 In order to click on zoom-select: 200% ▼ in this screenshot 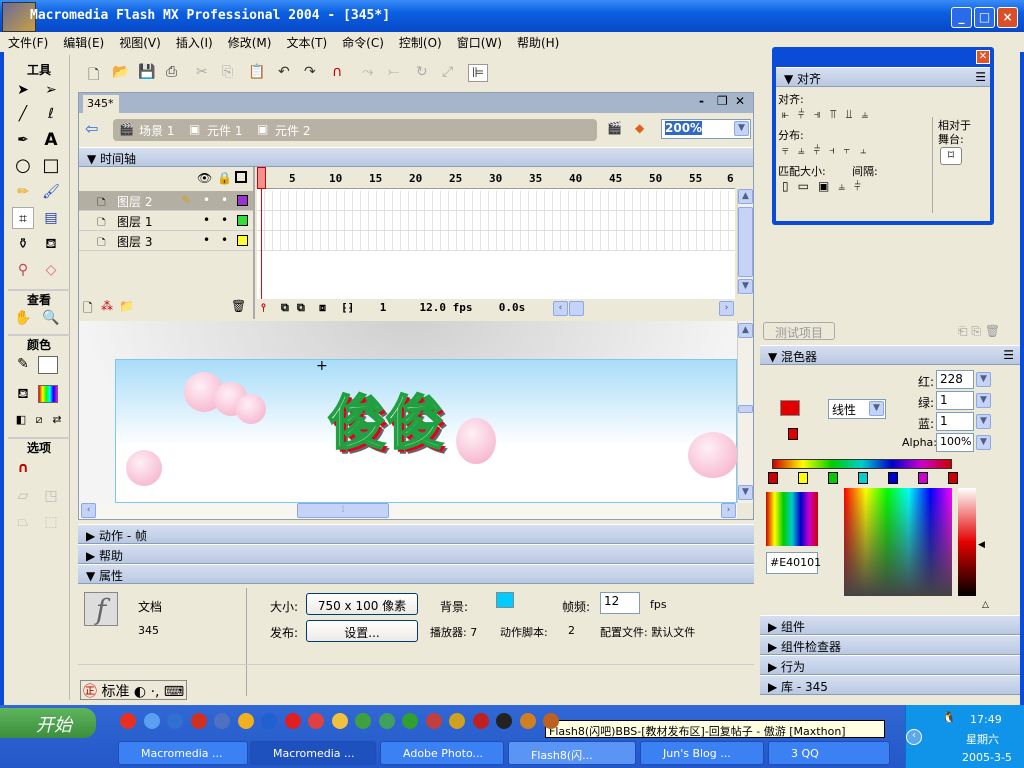, I will do `click(706, 129)`.